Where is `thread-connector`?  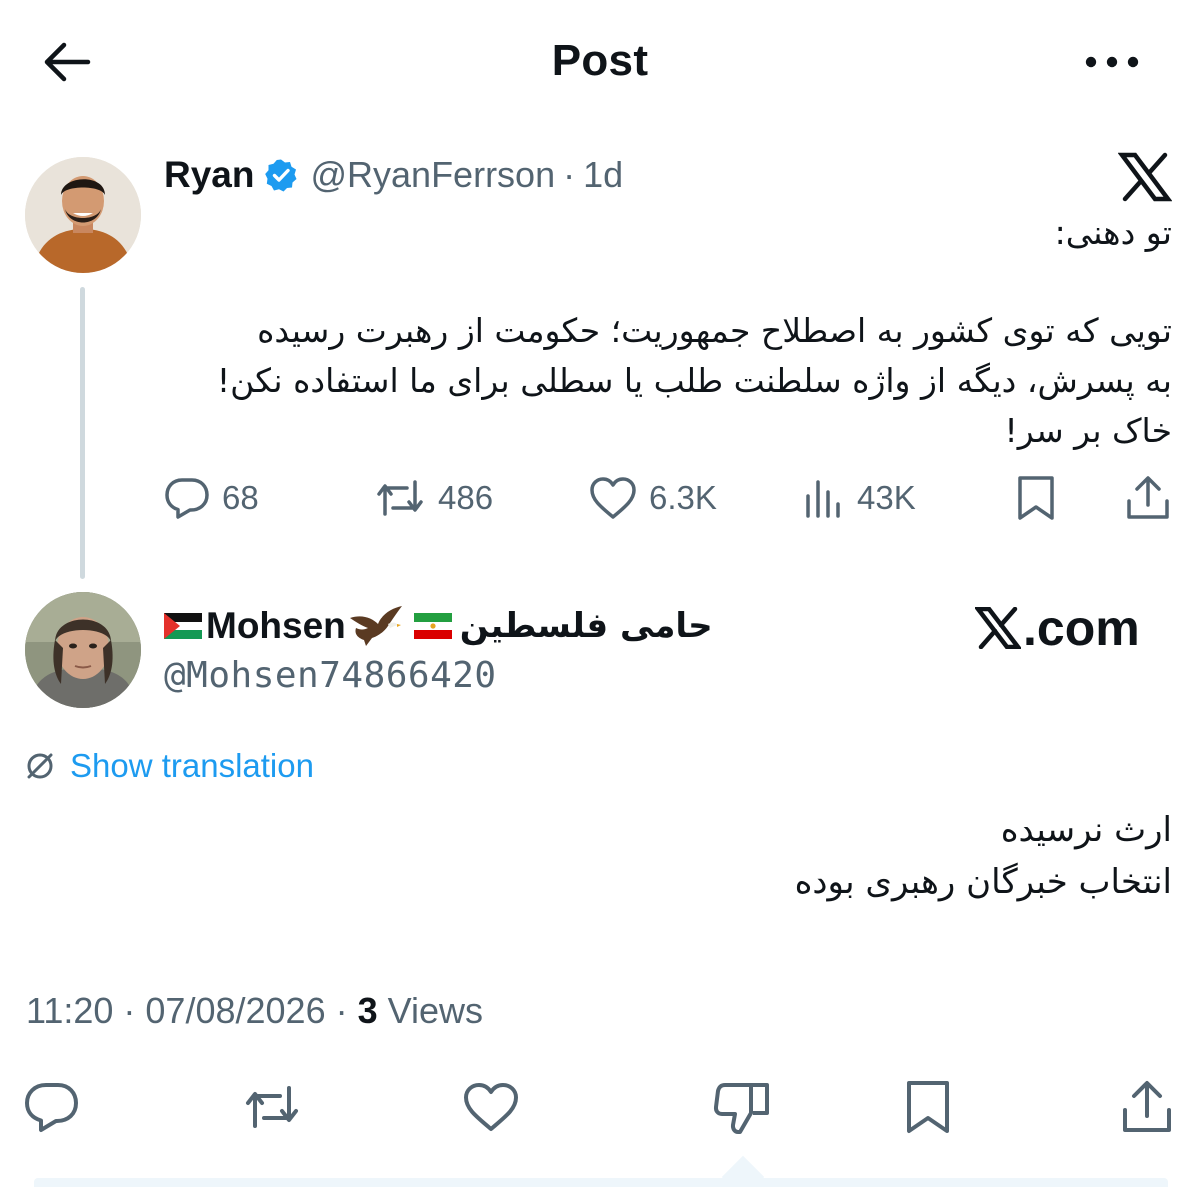
thread-connector is located at coordinates (82, 433).